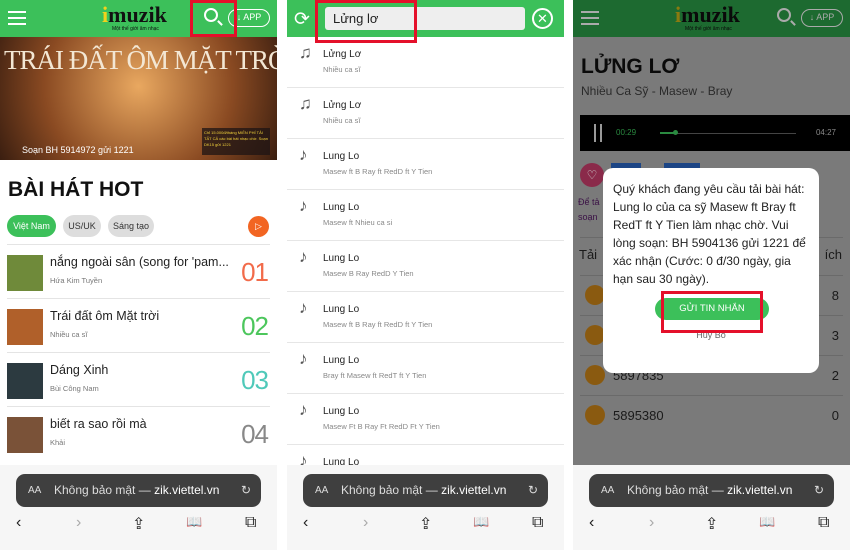  What do you see at coordinates (728, 133) in the screenshot?
I see `progress-track` at bounding box center [728, 133].